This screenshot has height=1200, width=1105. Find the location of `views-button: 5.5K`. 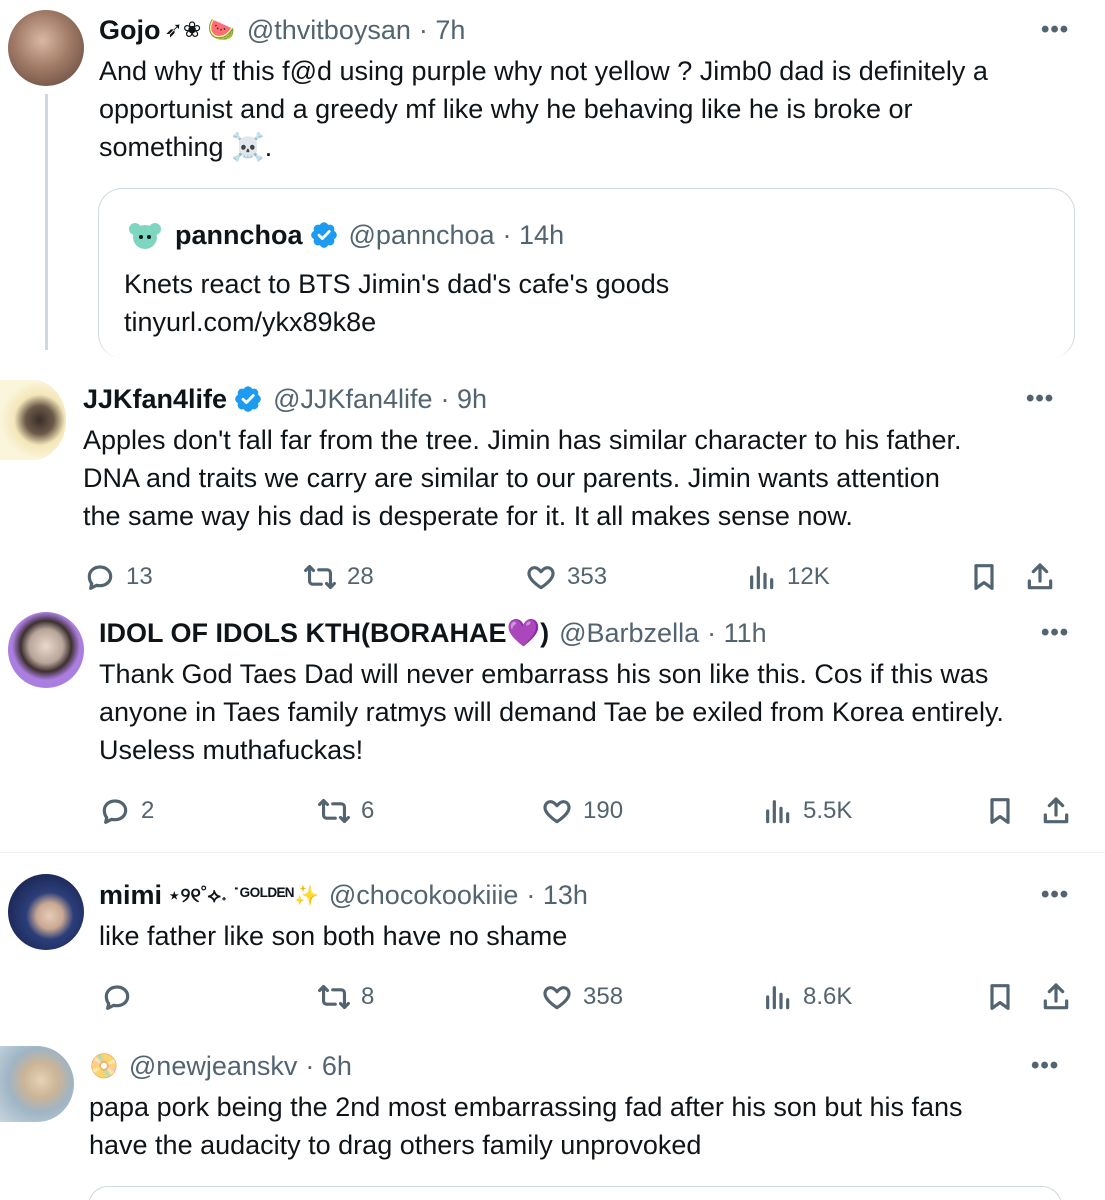

views-button: 5.5K is located at coordinates (806, 811).